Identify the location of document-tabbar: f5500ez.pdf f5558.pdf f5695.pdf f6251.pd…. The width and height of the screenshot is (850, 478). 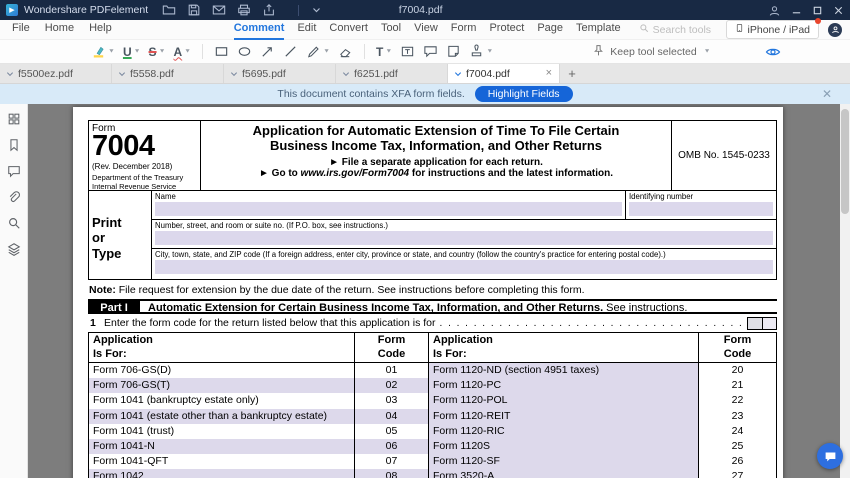
(425, 74).